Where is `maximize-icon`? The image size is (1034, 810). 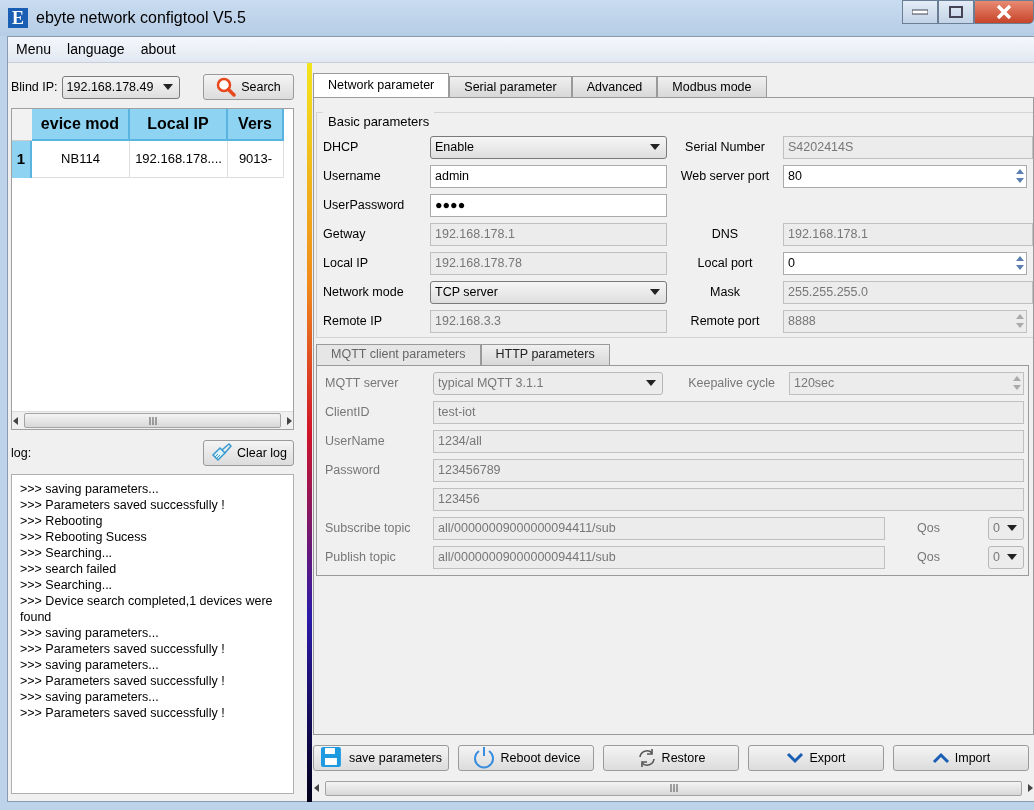 maximize-icon is located at coordinates (956, 12).